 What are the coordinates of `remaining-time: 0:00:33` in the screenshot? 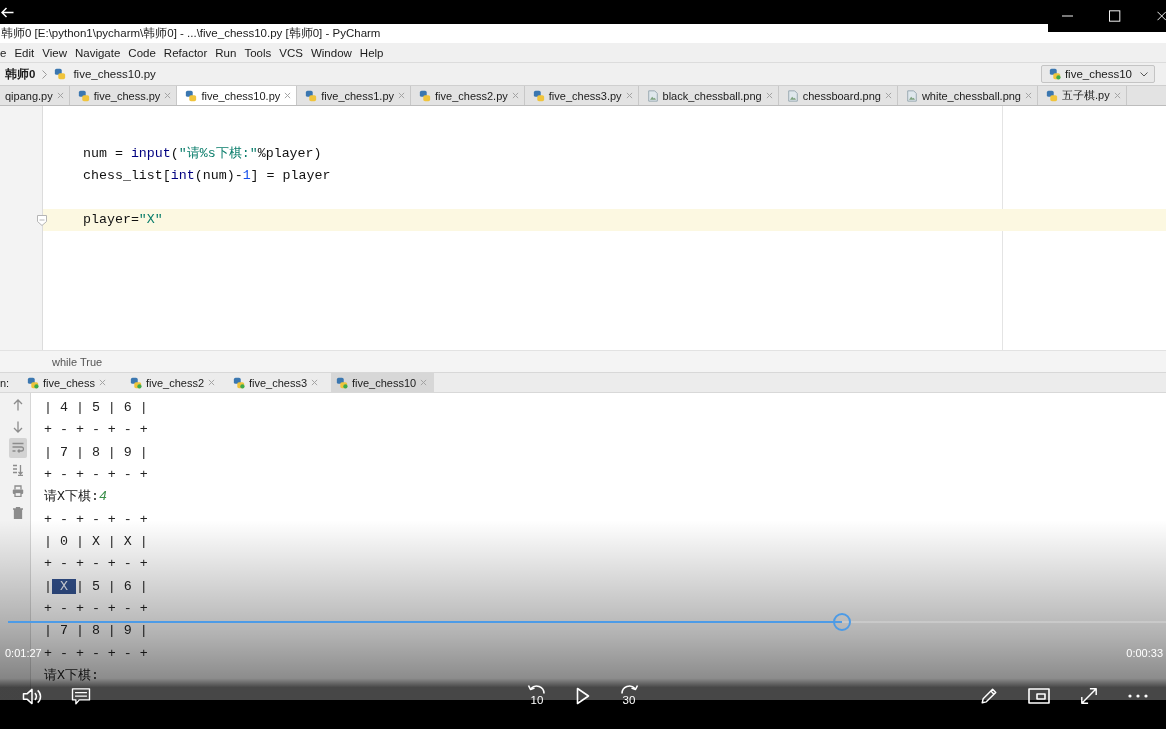 It's located at (1144, 653).